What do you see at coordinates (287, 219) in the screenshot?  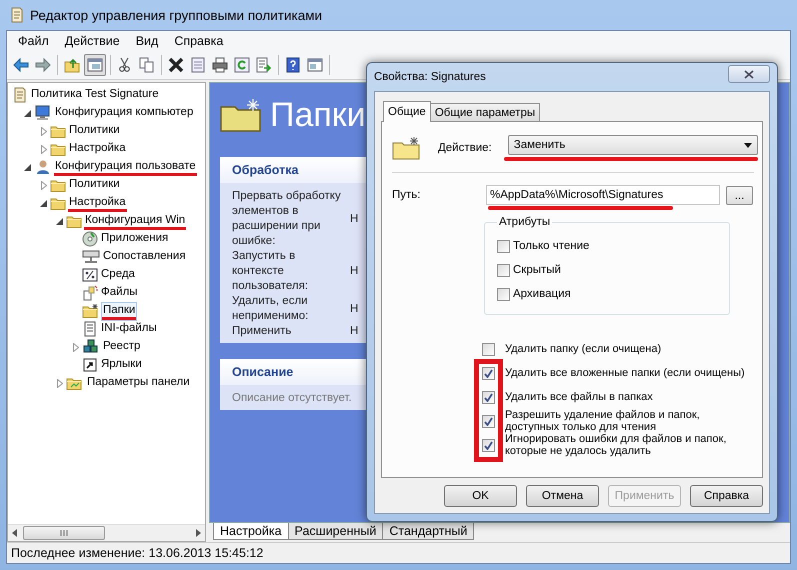 I see `property-label: Прервать обработку элементов в расширении при ошибке:` at bounding box center [287, 219].